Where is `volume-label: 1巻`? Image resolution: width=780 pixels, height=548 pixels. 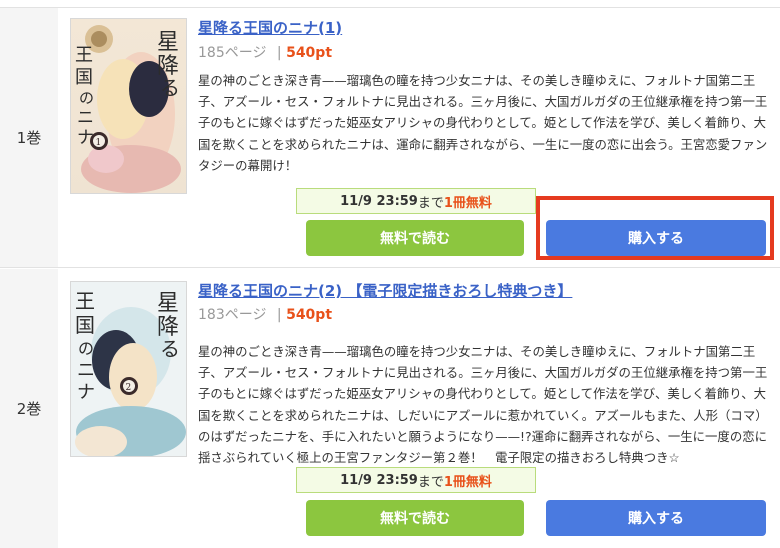 volume-label: 1巻 is located at coordinates (29, 137).